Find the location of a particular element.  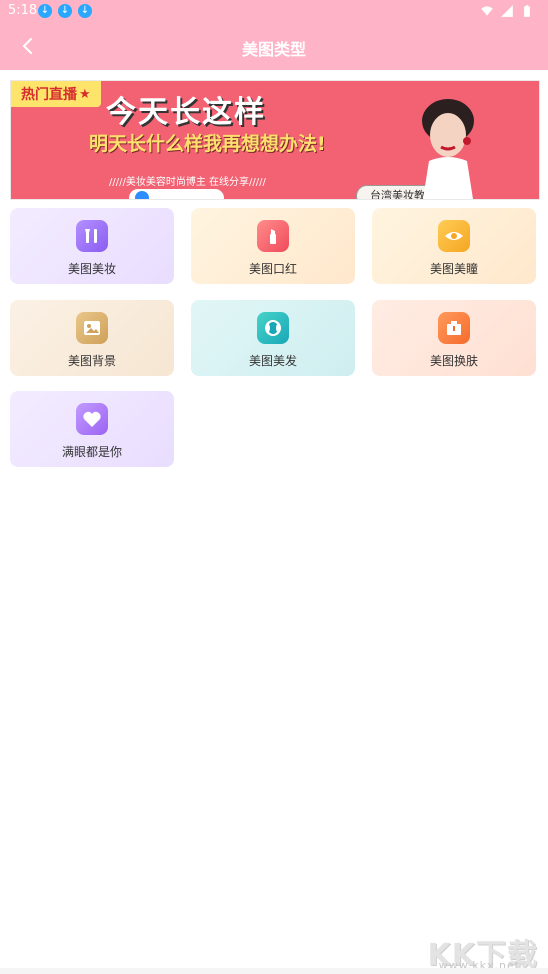

category-label: 美图美发 is located at coordinates (272, 361).